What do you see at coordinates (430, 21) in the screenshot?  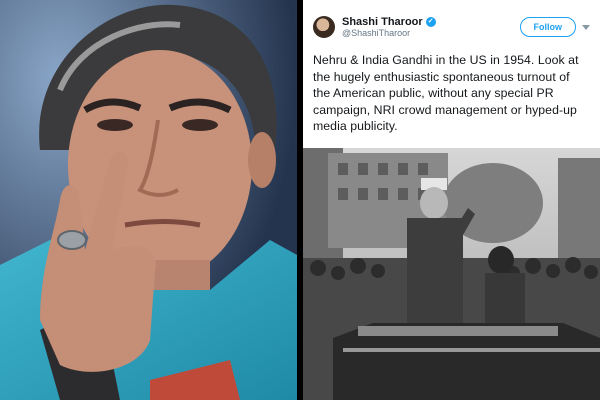 I see `verified-badge-icon: ✓` at bounding box center [430, 21].